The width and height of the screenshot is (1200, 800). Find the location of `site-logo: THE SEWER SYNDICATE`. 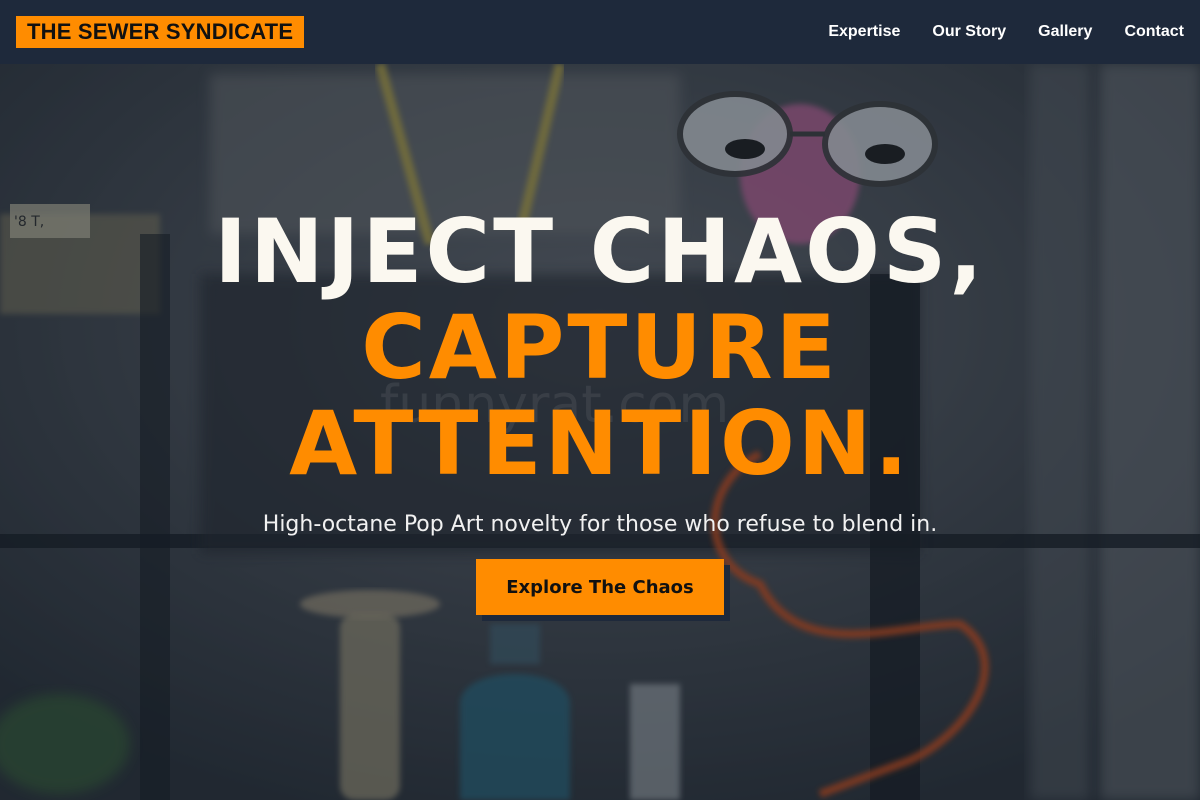

site-logo: THE SEWER SYNDICATE is located at coordinates (160, 32).